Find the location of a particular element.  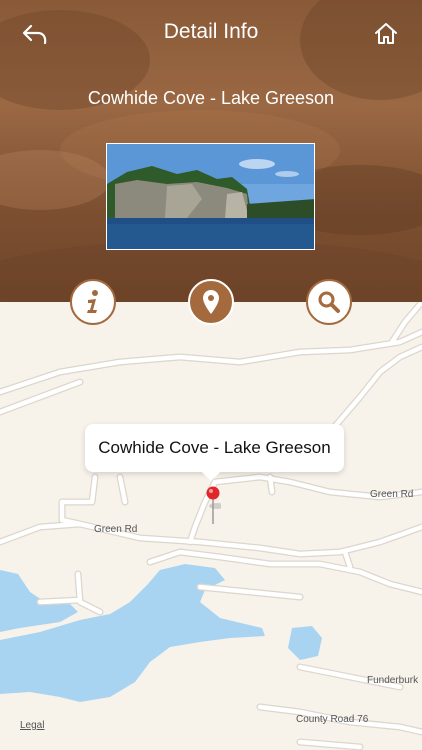

search-icon is located at coordinates (329, 302).